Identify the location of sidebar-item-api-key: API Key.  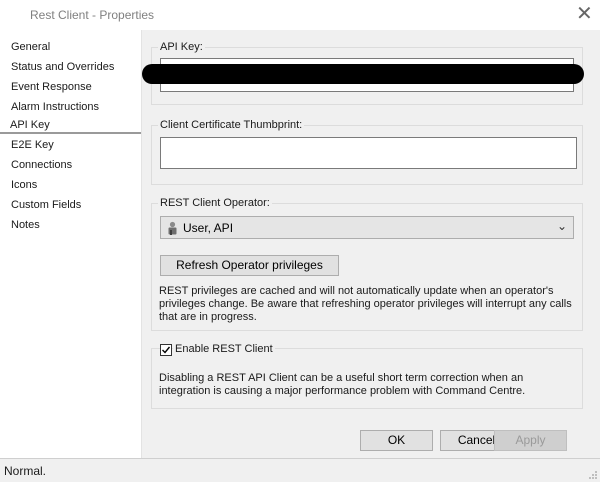
(70, 125).